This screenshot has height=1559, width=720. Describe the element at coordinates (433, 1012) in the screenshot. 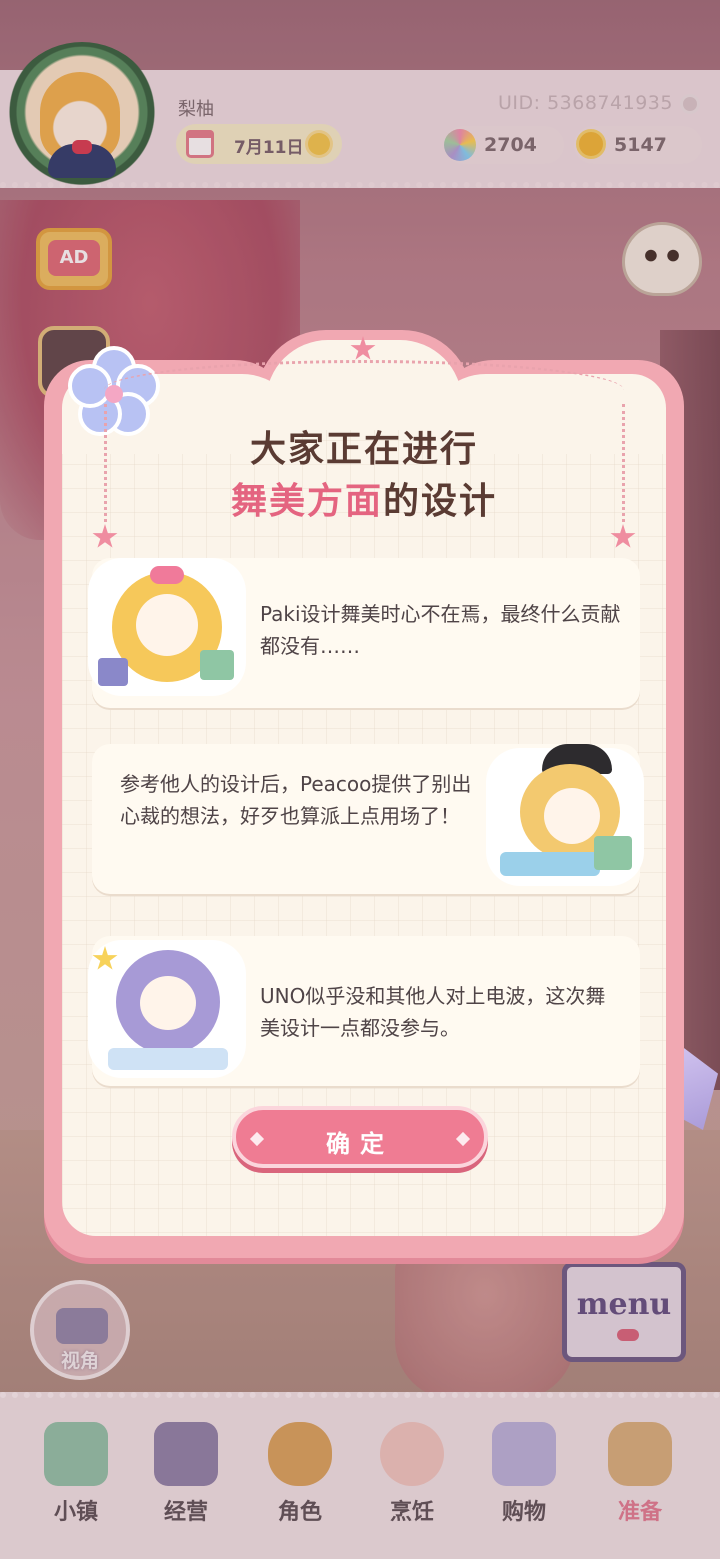

I see `card-text: UNO似乎没和其他人对上电波，这次舞美设计一点都没参与。` at that location.